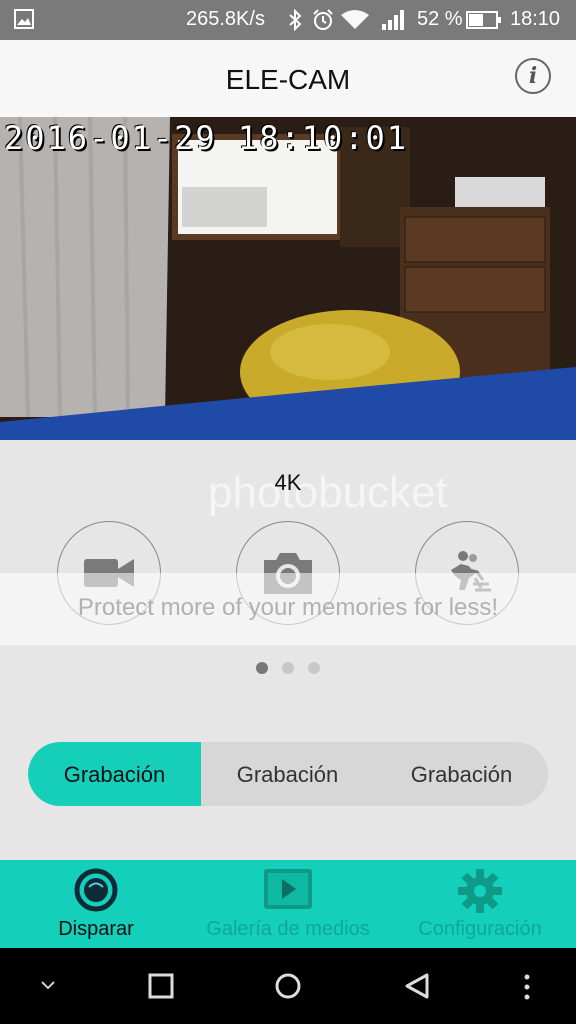  What do you see at coordinates (295, 20) in the screenshot?
I see `bluetooth-icon` at bounding box center [295, 20].